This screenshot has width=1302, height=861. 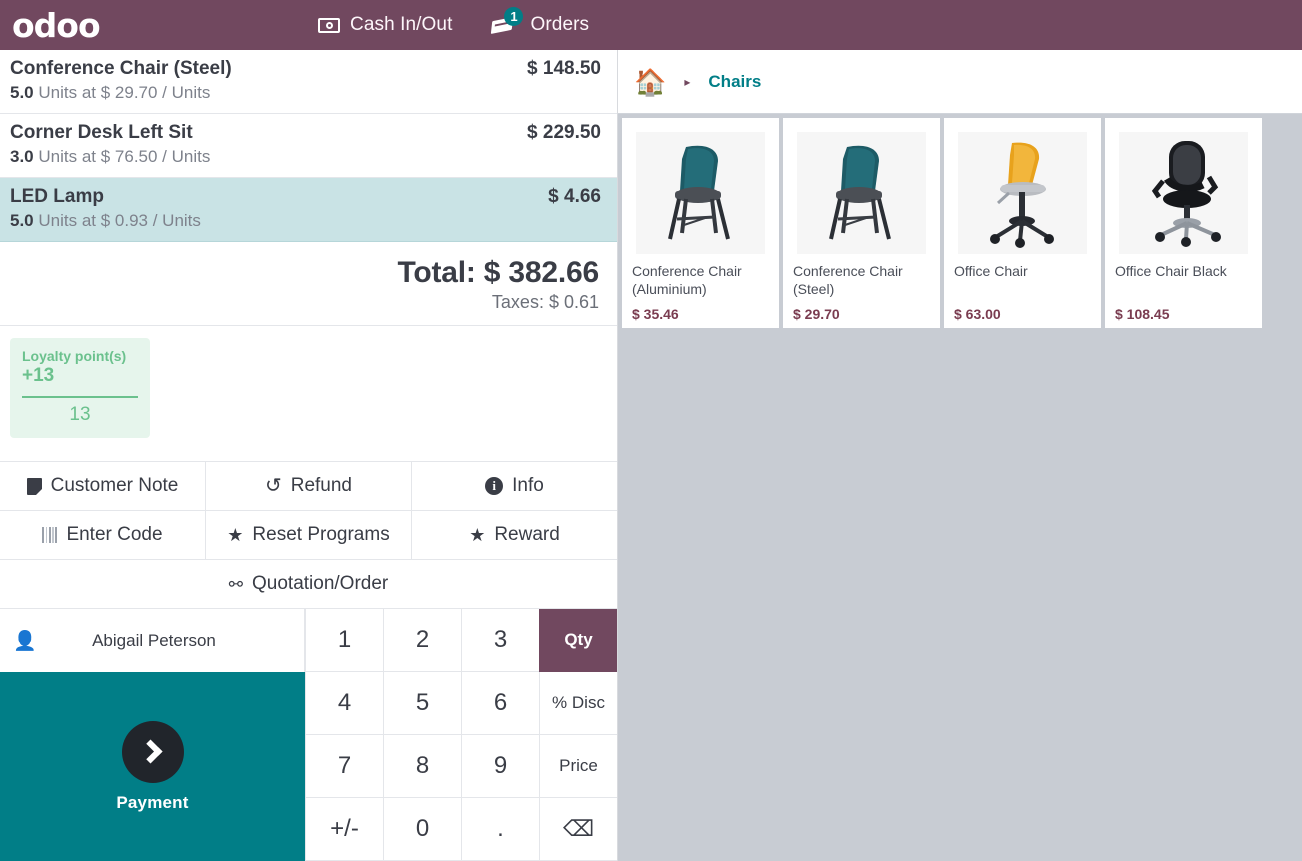 I want to click on info-button: i Info, so click(x=514, y=486).